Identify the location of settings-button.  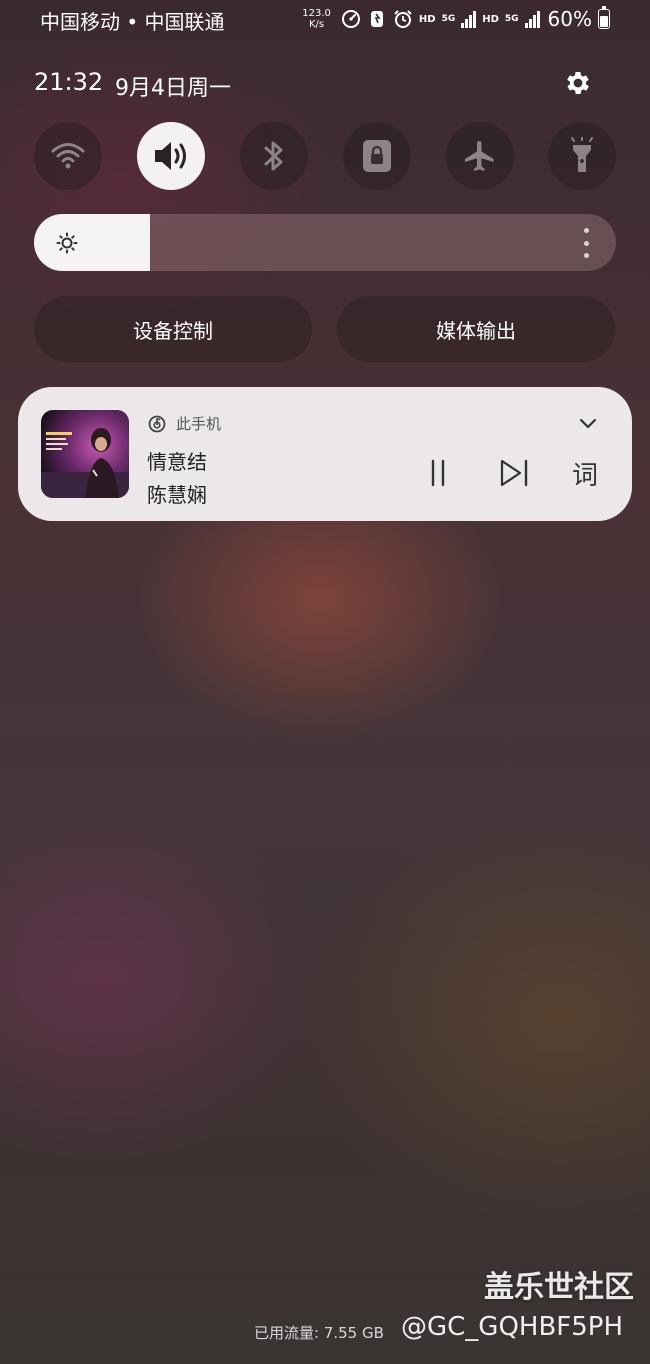
(578, 83).